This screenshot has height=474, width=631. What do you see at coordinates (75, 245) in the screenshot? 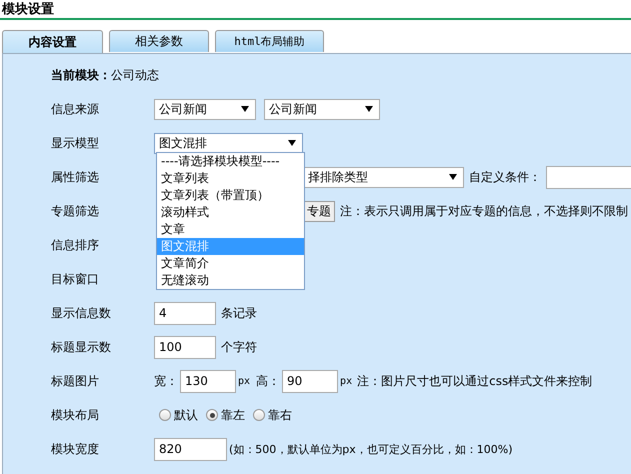
I see `field-label: 信息排序` at bounding box center [75, 245].